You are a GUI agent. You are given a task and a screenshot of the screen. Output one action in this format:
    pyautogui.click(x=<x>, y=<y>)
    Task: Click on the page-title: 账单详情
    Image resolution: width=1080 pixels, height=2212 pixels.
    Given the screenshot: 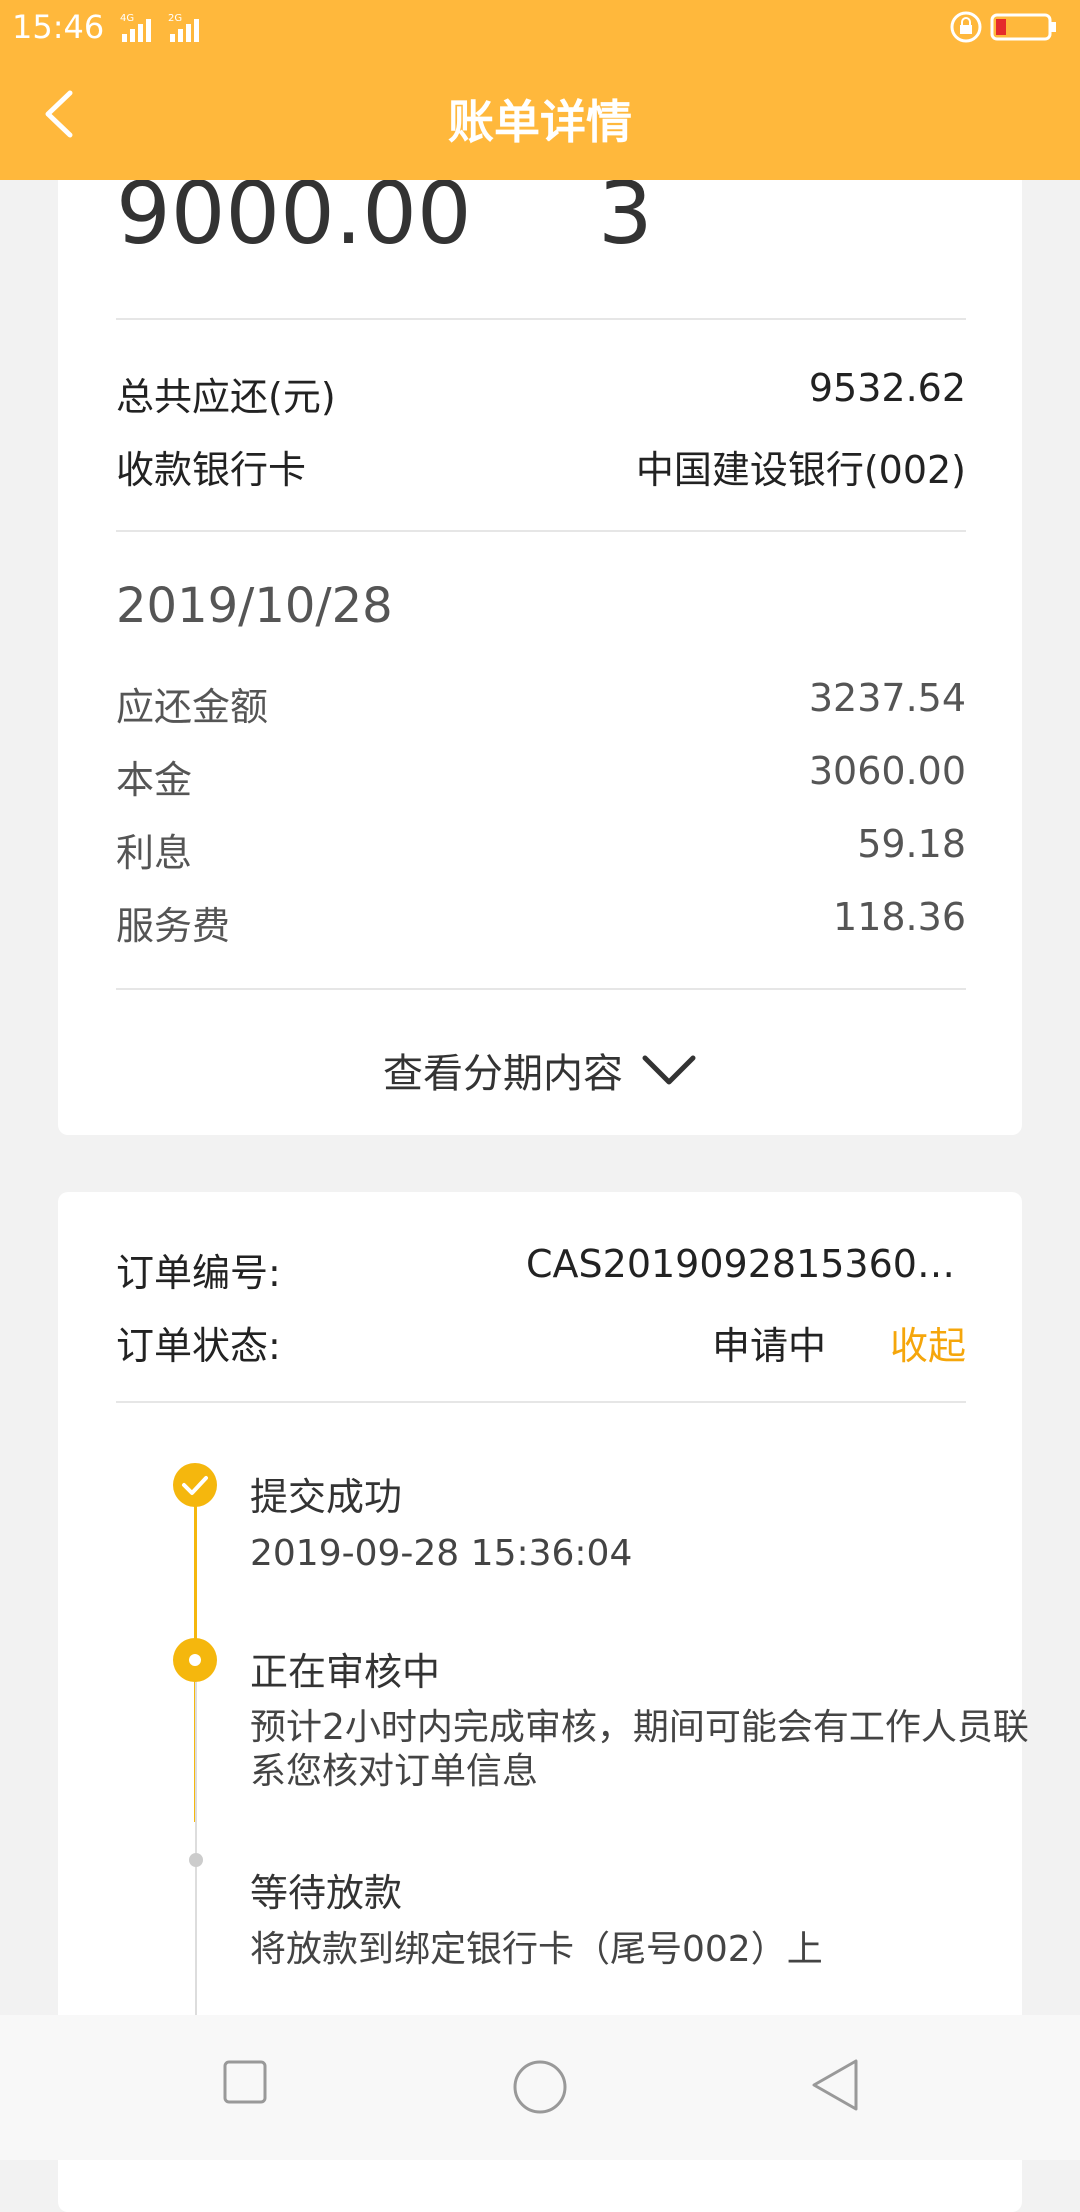 What is the action you would take?
    pyautogui.click(x=540, y=122)
    